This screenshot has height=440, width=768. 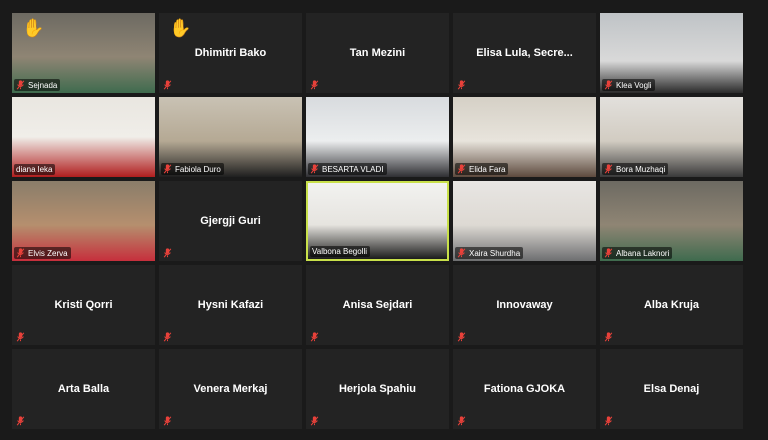 I want to click on participant-name: Sejnada, so click(x=43, y=85).